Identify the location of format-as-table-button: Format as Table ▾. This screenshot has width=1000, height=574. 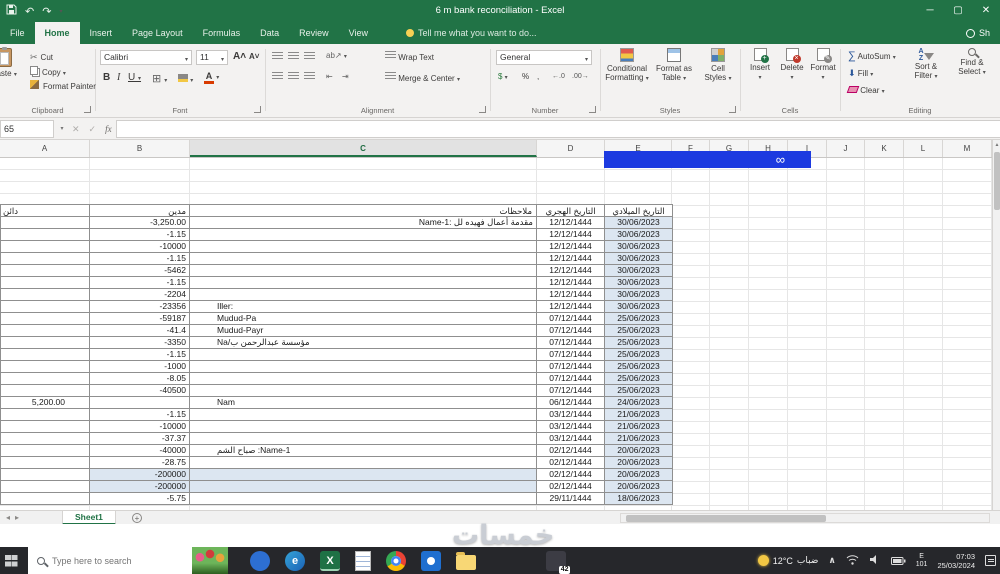
(674, 78).